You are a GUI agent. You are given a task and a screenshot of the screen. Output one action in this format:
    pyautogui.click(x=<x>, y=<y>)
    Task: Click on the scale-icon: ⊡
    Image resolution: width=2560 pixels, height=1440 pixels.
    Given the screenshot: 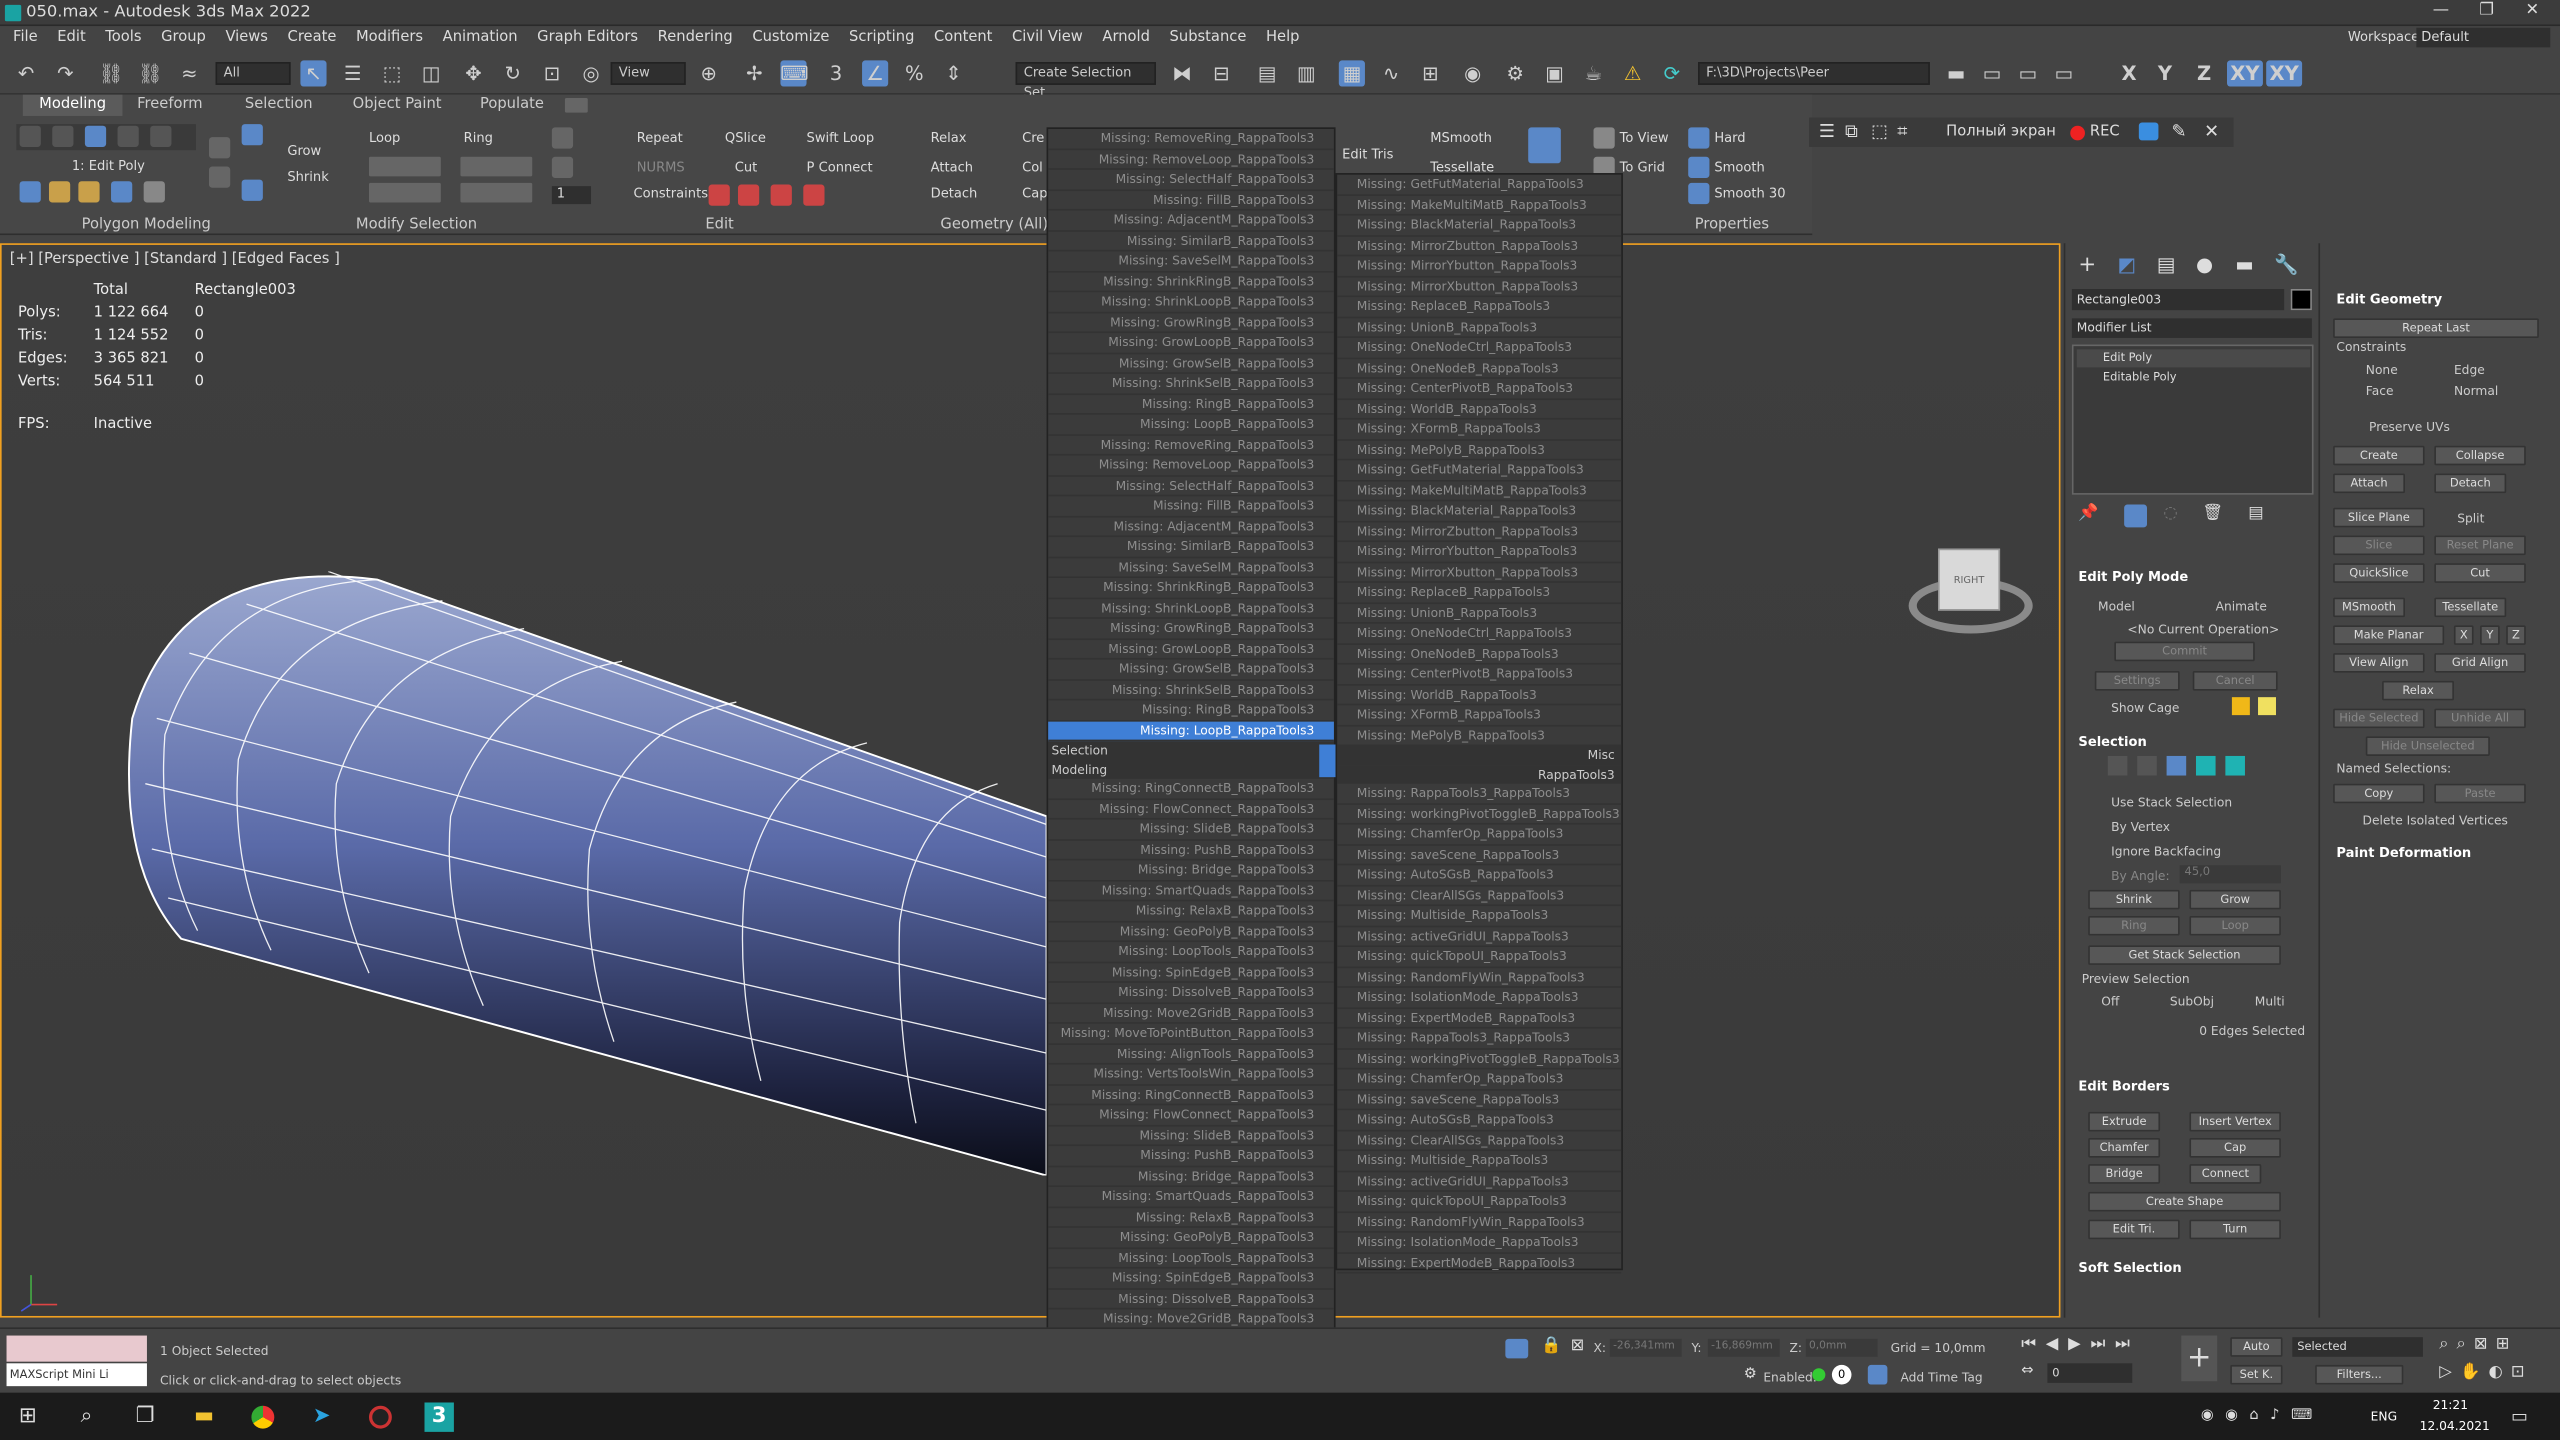 What is the action you would take?
    pyautogui.click(x=552, y=73)
    